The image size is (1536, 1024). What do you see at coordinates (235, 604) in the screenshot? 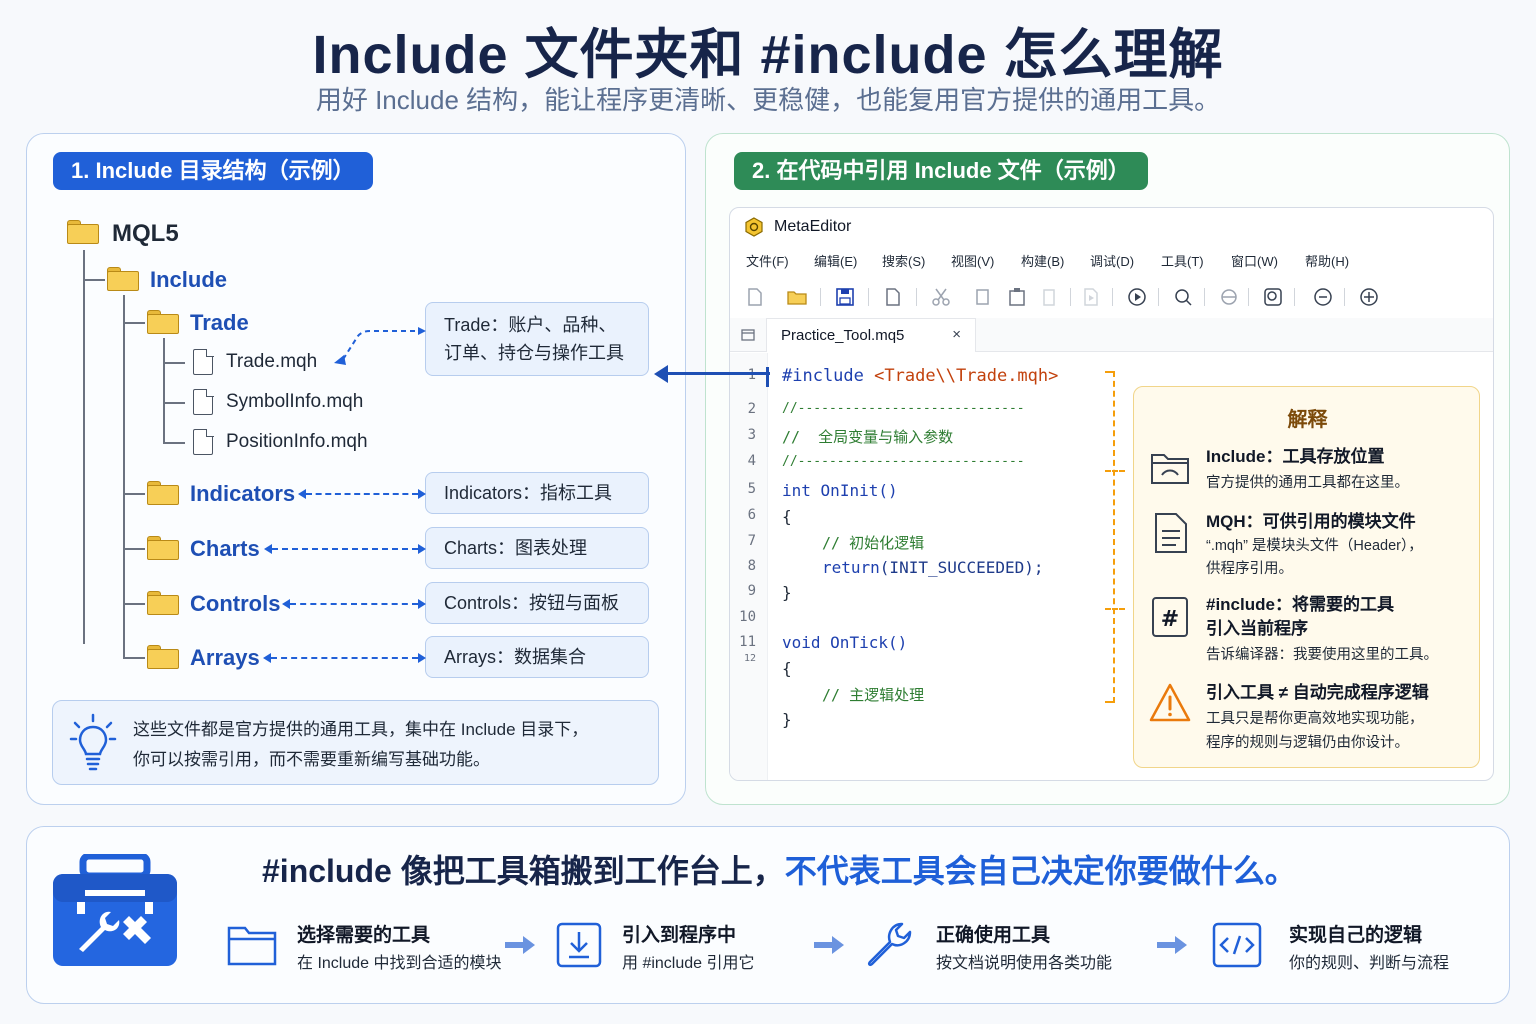
I see `tree-folder-controls: Controls` at bounding box center [235, 604].